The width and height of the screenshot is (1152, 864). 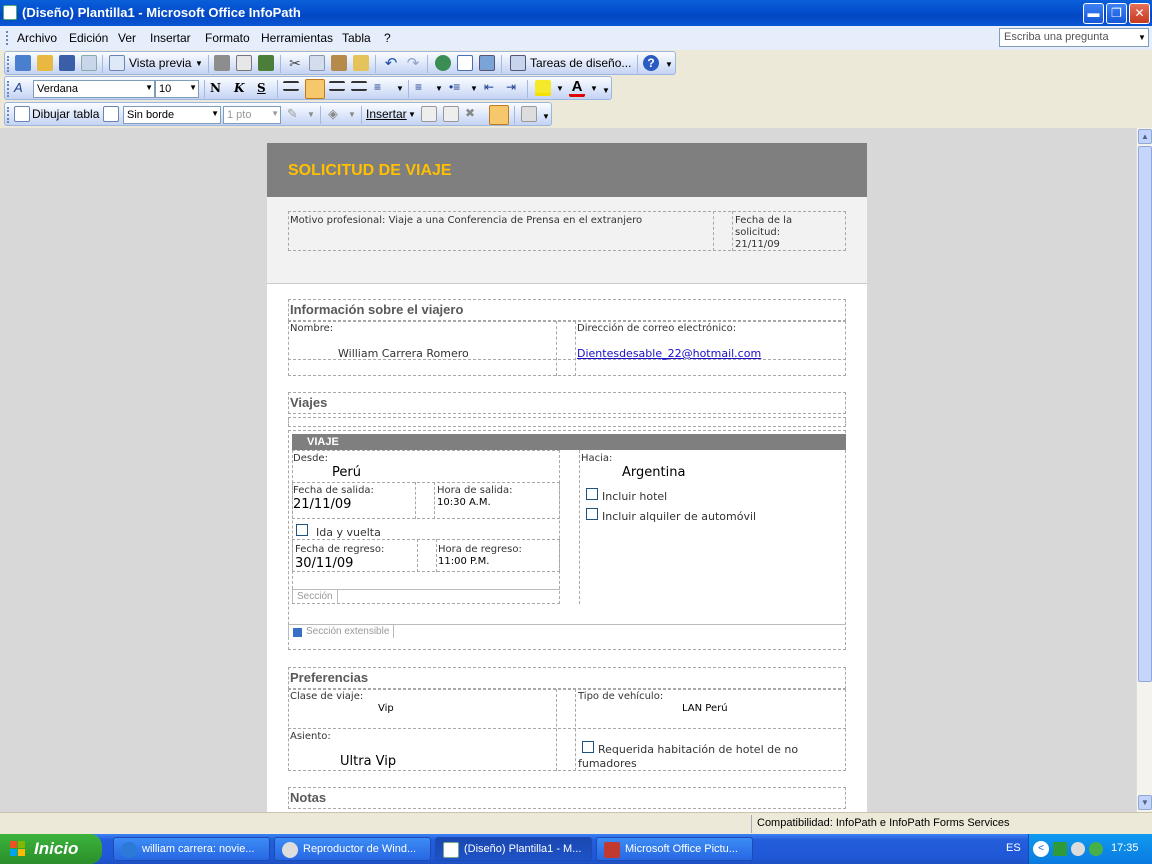 I want to click on publish-icon, so click(x=89, y=63).